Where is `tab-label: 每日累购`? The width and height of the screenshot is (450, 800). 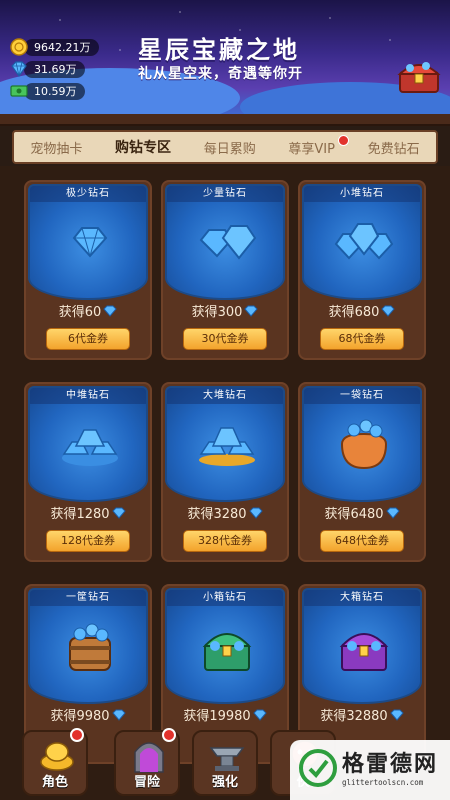
tab-label: 每日累购 is located at coordinates (229, 149).